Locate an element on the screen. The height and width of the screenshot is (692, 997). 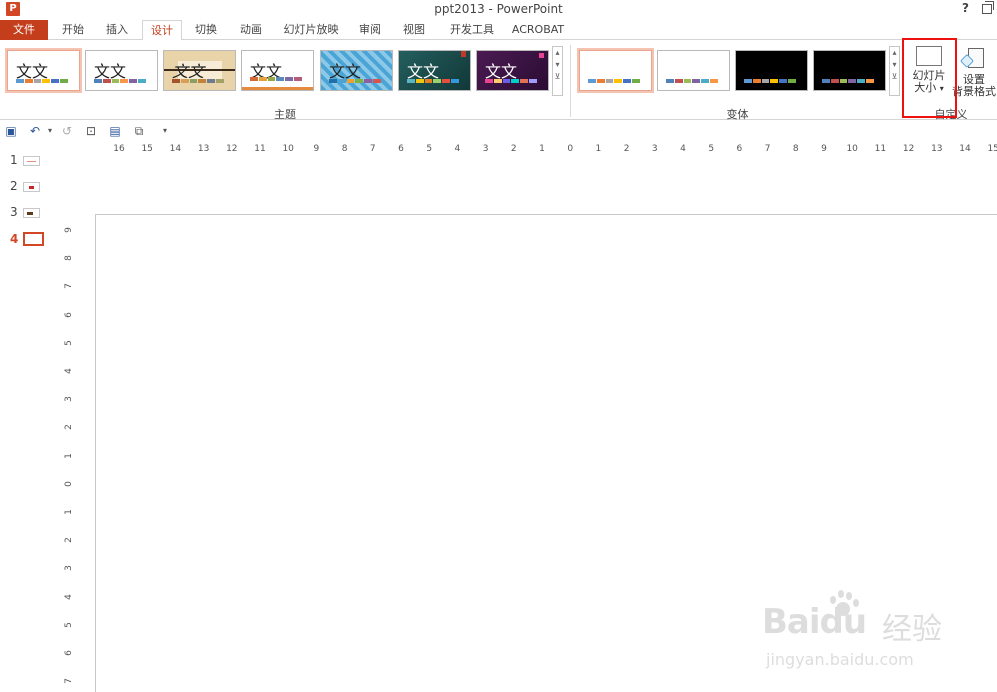
themes-group-label: 主题 is located at coordinates (285, 114).